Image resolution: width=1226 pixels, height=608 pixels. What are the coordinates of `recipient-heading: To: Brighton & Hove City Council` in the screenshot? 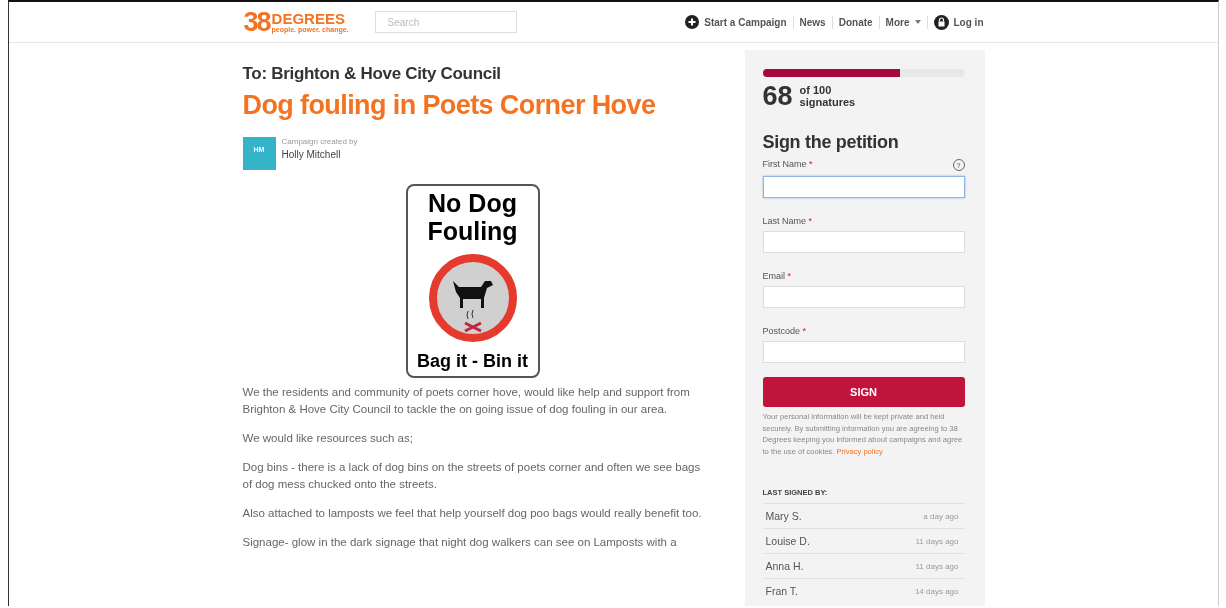 It's located at (372, 74).